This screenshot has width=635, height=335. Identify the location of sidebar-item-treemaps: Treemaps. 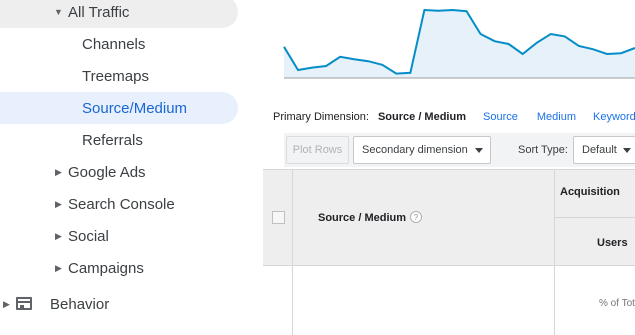
(119, 76).